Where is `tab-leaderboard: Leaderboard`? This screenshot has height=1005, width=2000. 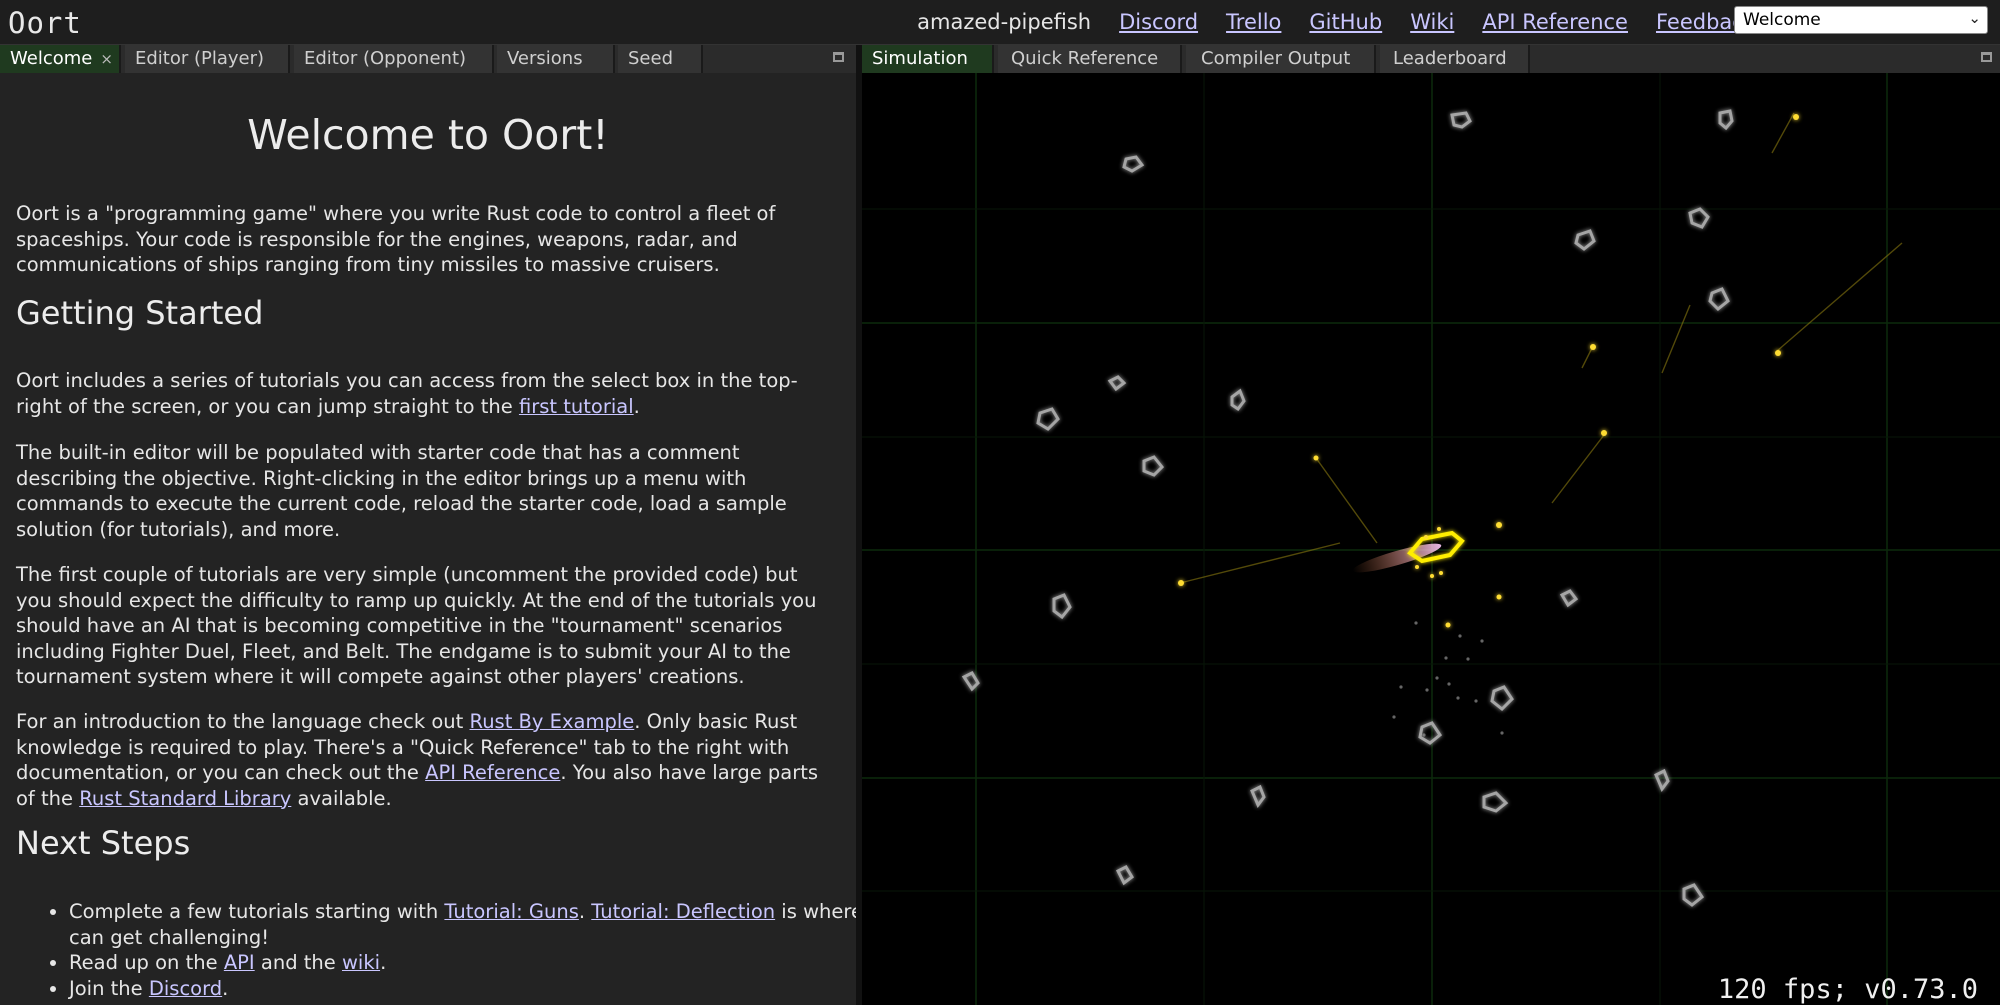 tab-leaderboard: Leaderboard is located at coordinates (1455, 59).